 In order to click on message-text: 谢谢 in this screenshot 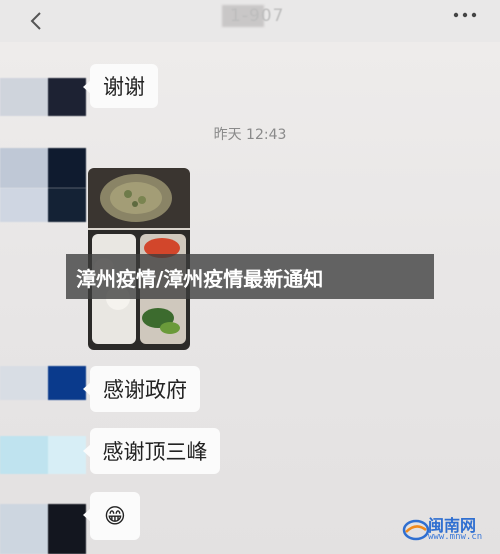, I will do `click(124, 87)`.